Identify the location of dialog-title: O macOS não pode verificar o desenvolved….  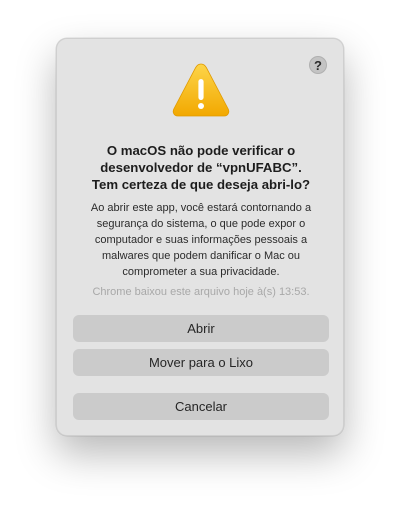
(201, 167).